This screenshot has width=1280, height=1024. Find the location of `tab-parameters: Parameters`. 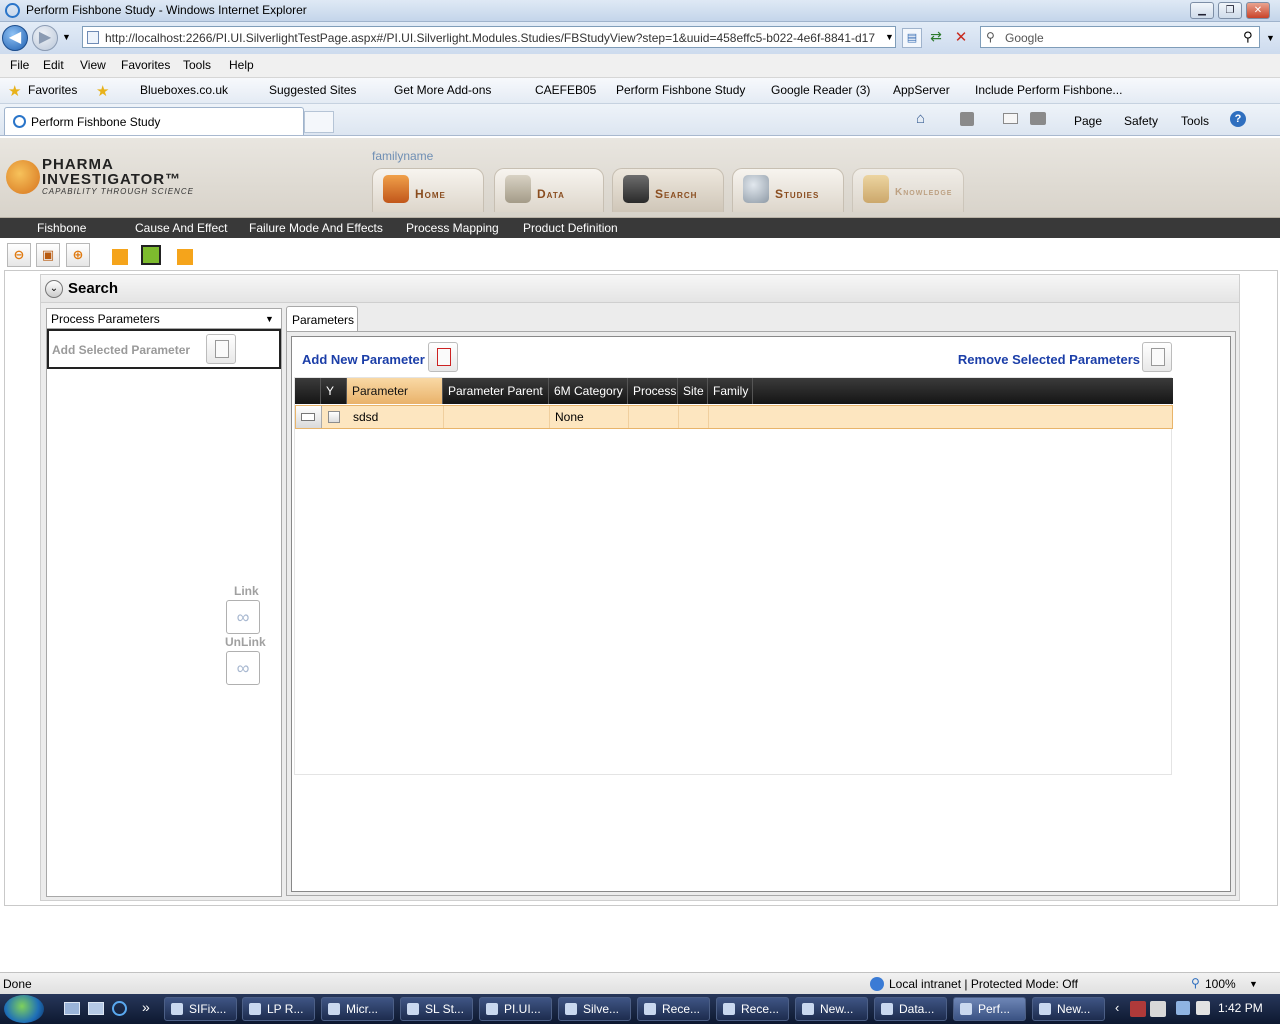

tab-parameters: Parameters is located at coordinates (322, 318).